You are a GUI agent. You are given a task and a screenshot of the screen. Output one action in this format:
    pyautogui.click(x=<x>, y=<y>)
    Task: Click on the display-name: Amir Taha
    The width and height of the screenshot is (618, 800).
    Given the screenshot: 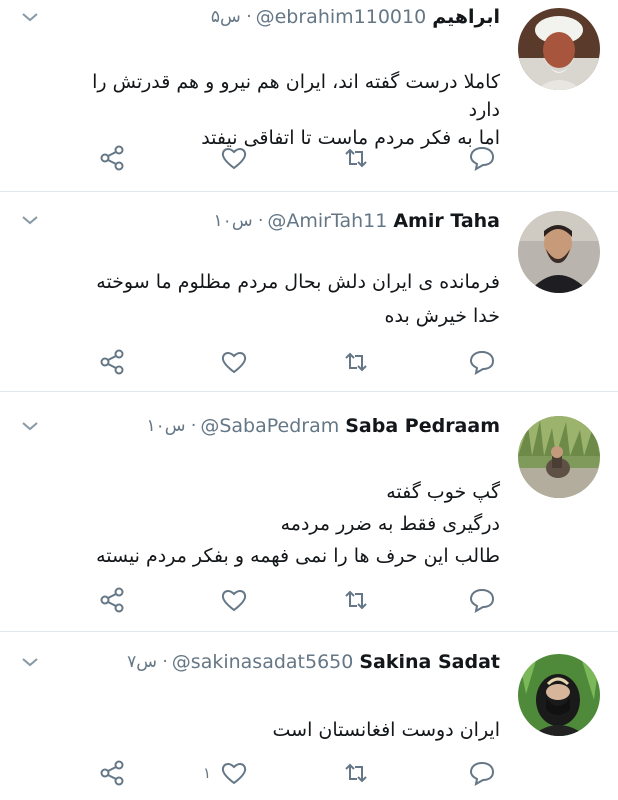 What is the action you would take?
    pyautogui.click(x=446, y=221)
    